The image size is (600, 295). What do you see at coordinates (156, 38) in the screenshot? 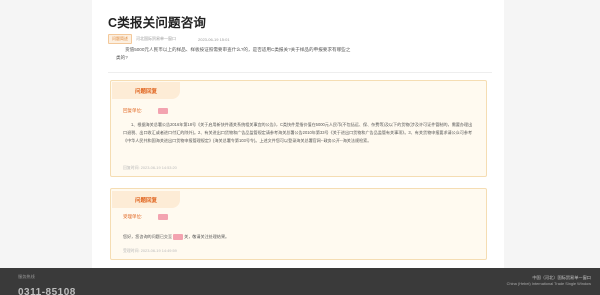
I see `org-name: 河北国际贸易单一窗口` at bounding box center [156, 38].